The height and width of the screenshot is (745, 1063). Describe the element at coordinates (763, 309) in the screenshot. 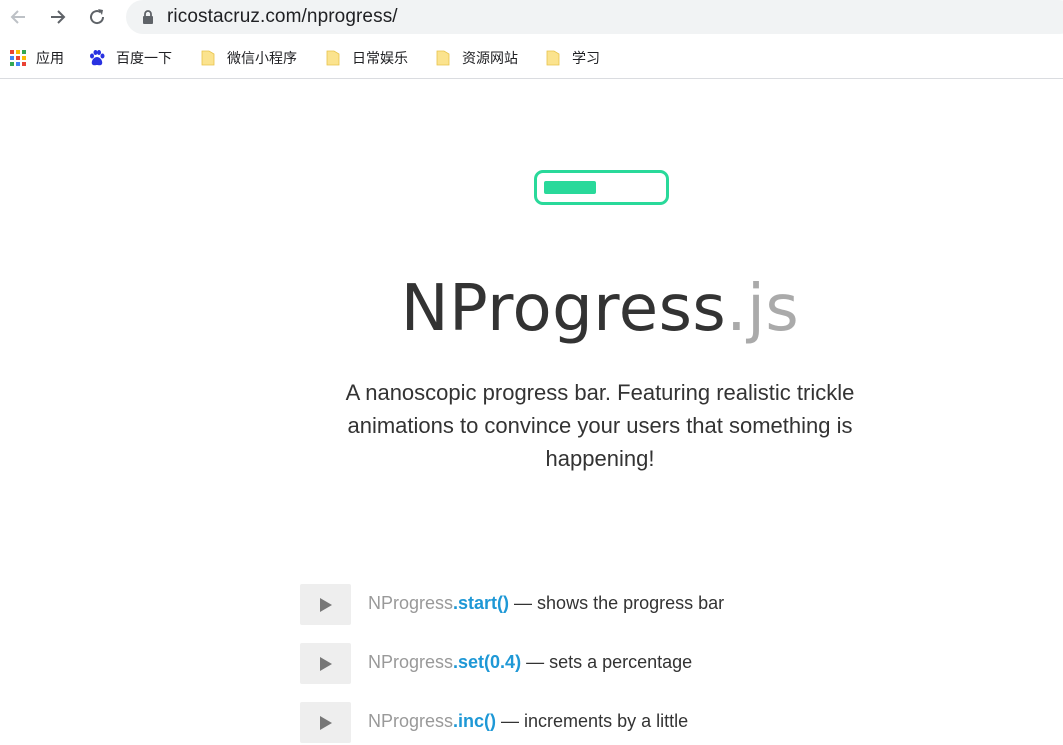

I see `brand-extension: .js` at that location.